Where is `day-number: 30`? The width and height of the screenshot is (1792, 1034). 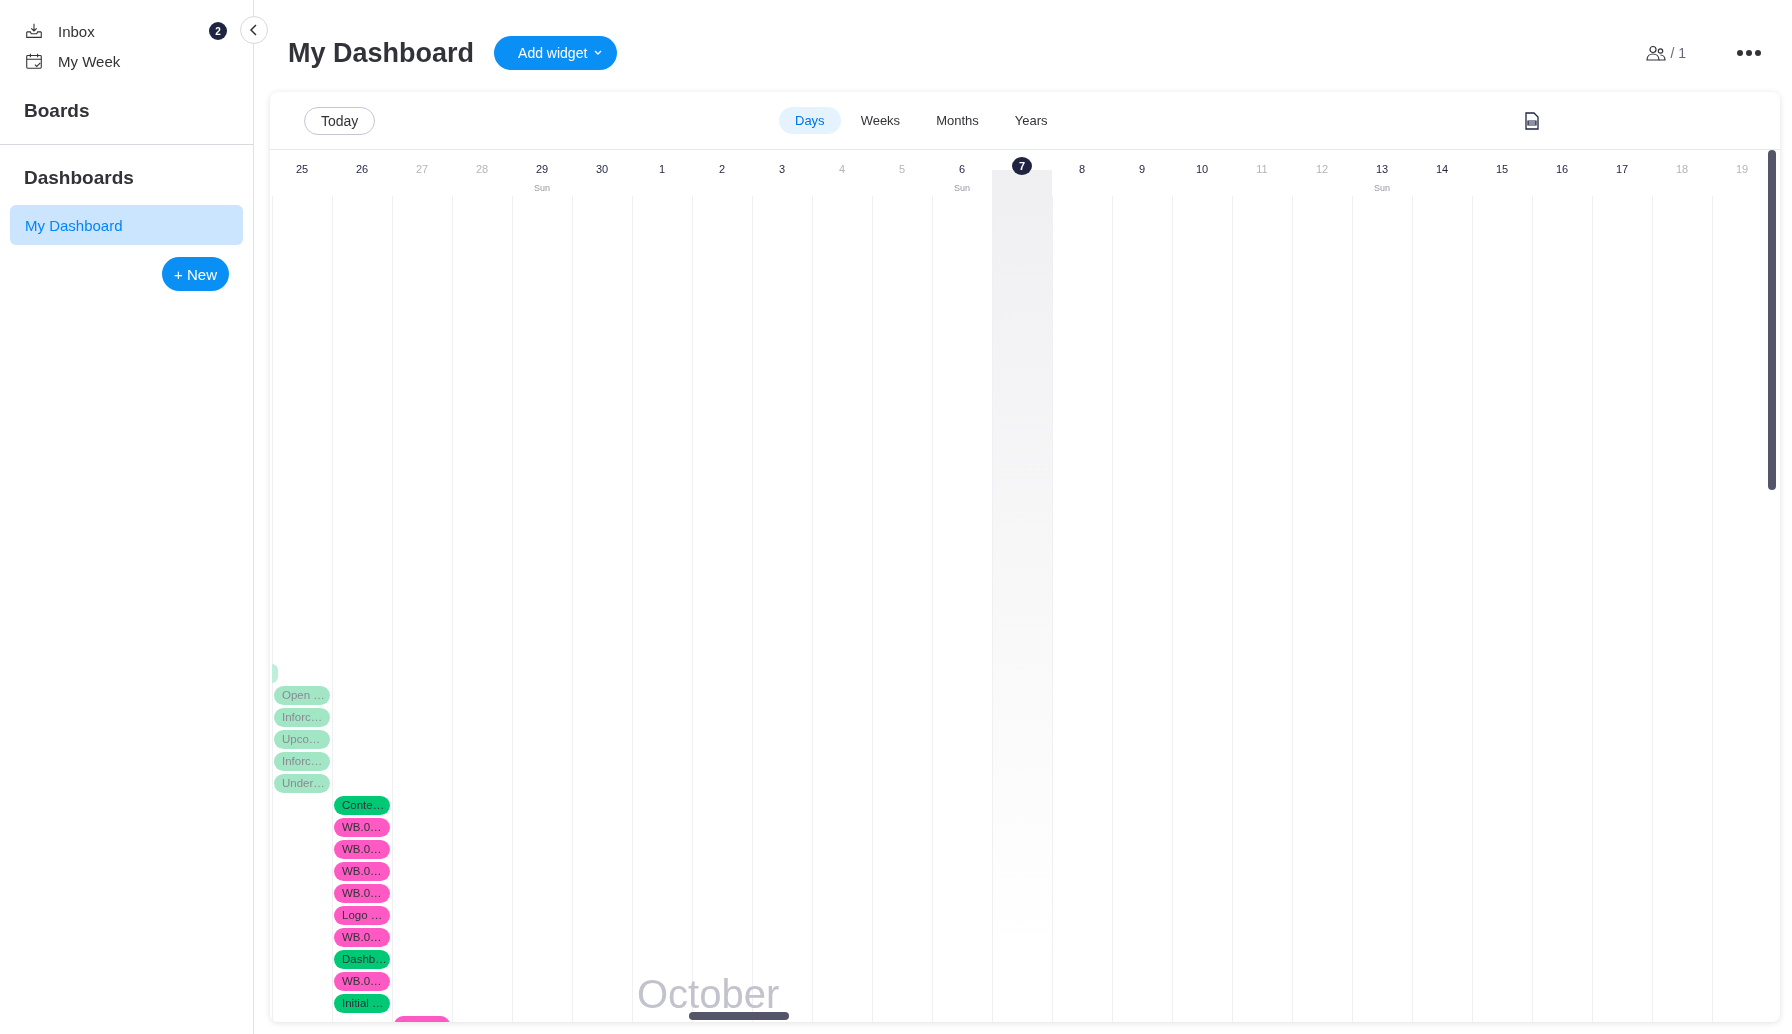 day-number: 30 is located at coordinates (602, 169).